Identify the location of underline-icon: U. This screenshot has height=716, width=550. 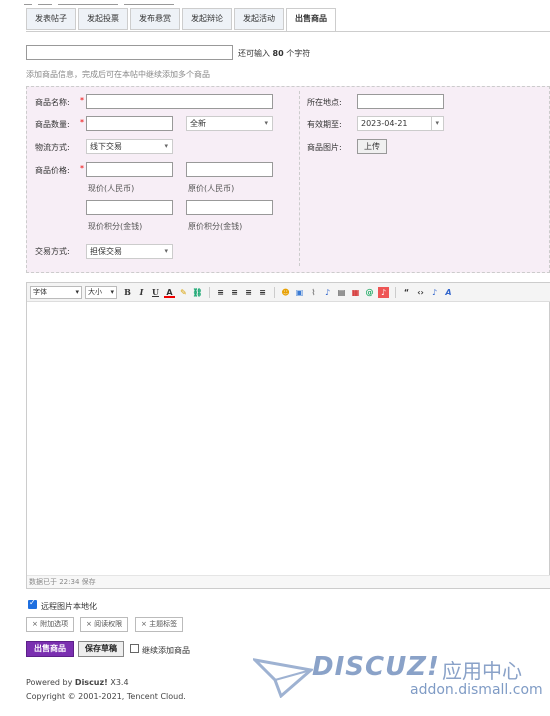
(155, 292).